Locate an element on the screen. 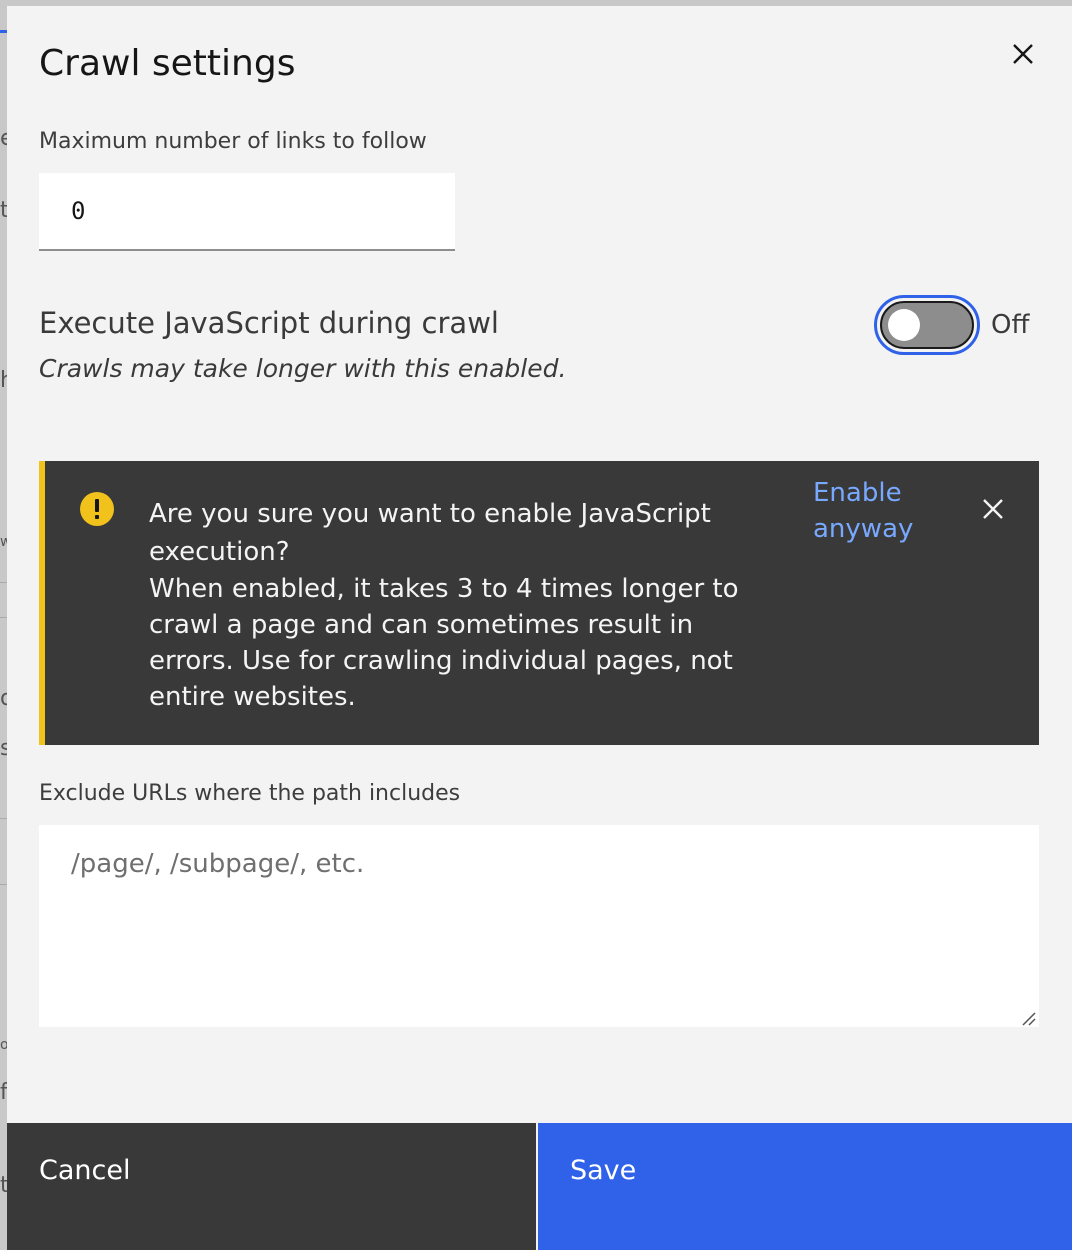 The image size is (1072, 1250). toggle-state-label: Off is located at coordinates (1010, 325).